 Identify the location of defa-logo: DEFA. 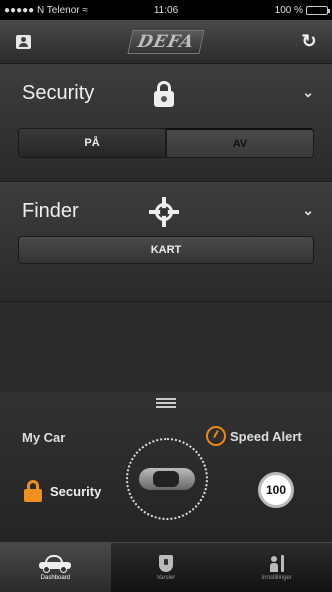
(166, 41).